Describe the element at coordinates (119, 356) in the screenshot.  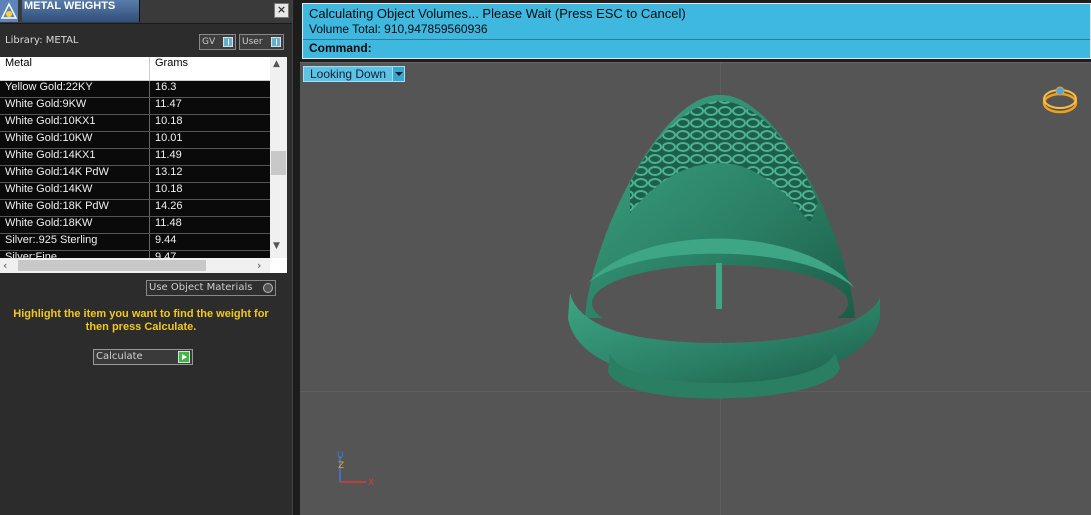
I see `calculate-label: Calculate` at that location.